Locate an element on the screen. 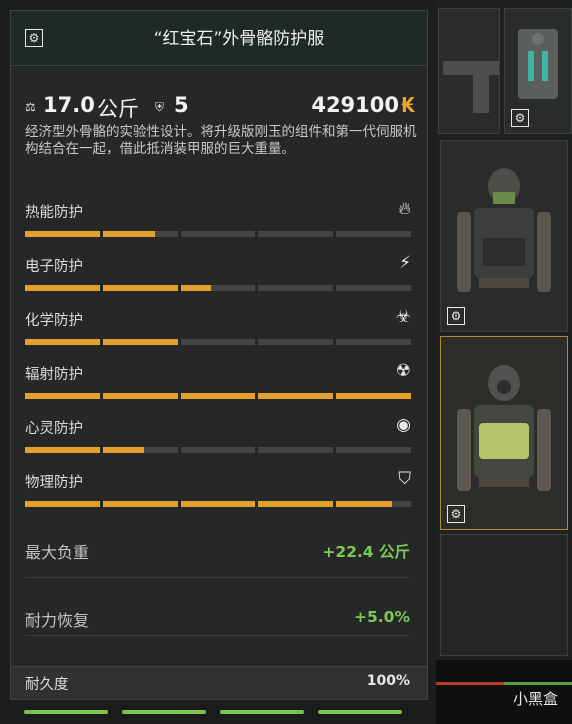 This screenshot has width=572, height=724. durability-indicator-strip is located at coordinates (219, 712).